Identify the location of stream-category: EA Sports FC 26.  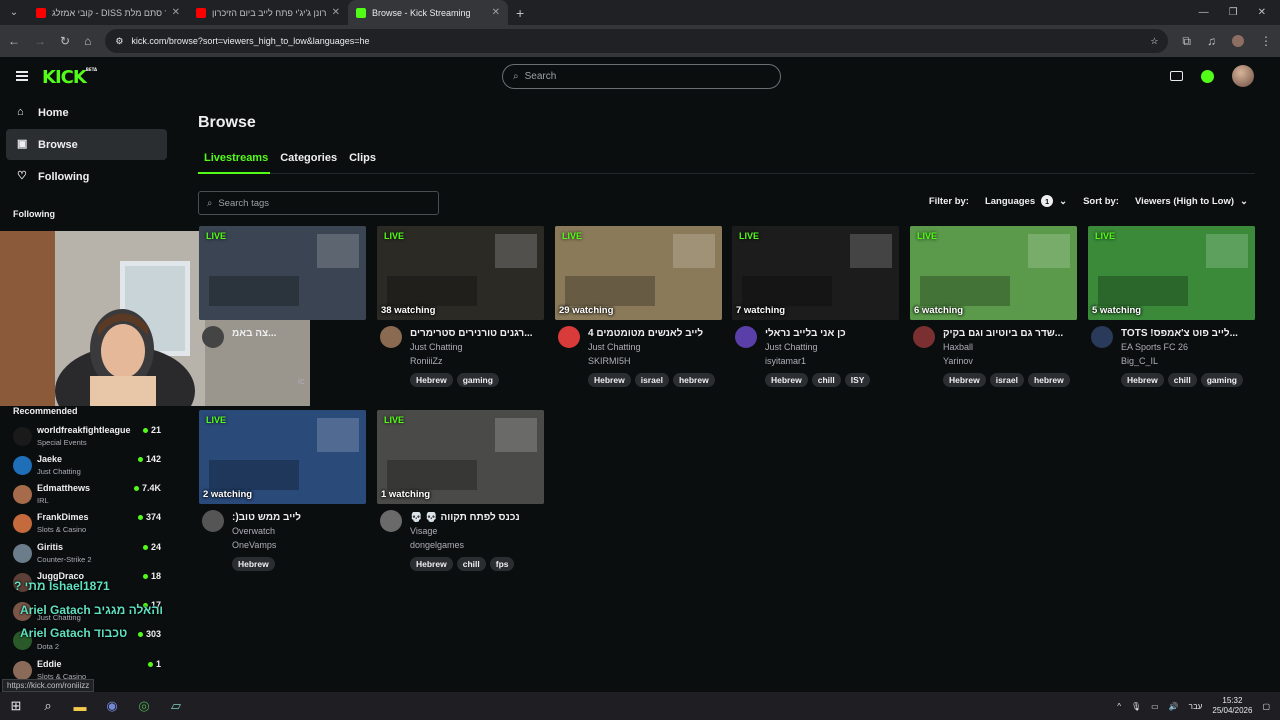
(1154, 347).